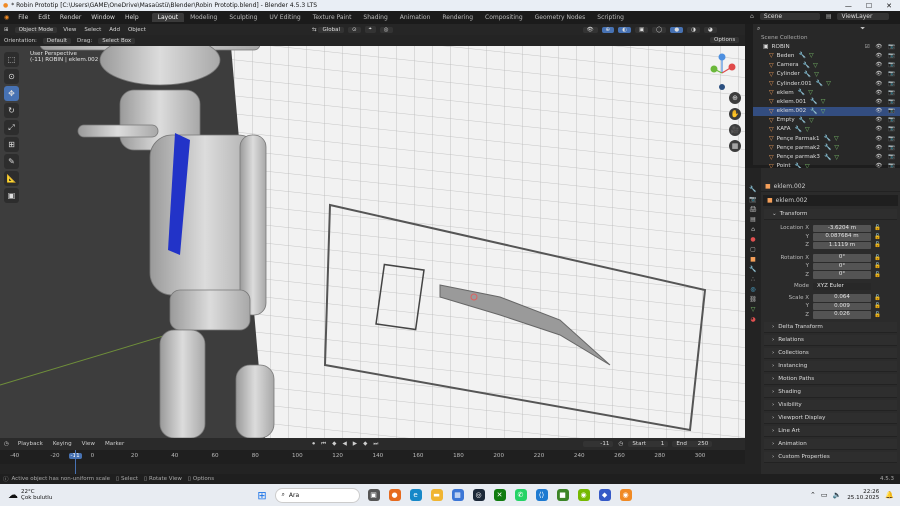  Describe the element at coordinates (132, 17) in the screenshot. I see `menu-help: Help` at that location.